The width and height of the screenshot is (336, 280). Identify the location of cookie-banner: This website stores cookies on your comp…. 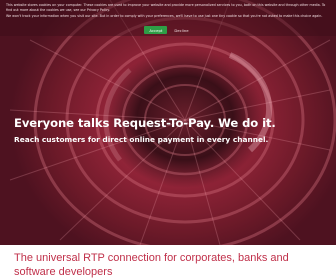
(168, 18).